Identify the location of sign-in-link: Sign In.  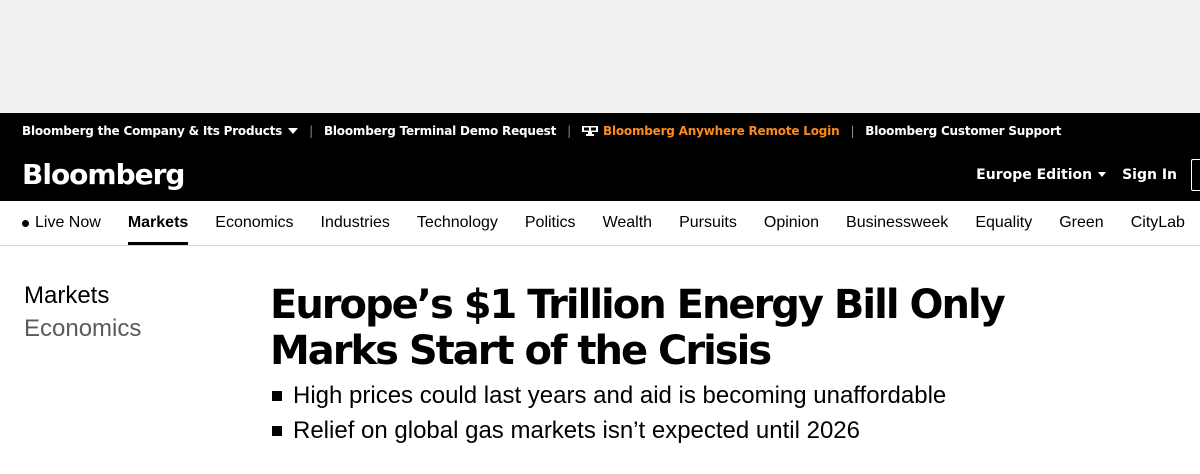
(1149, 175).